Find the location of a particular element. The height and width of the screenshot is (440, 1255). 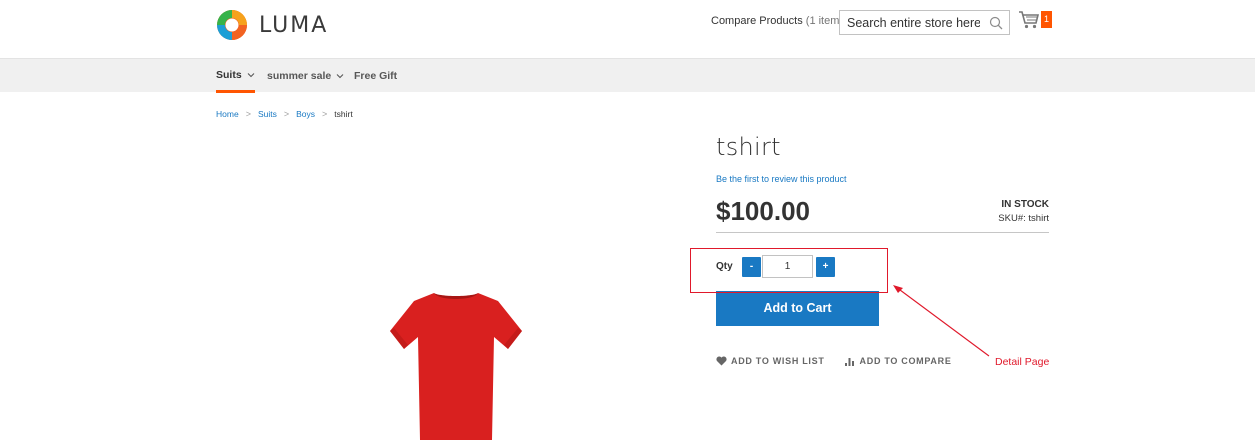

add-to-wishlist-link: ADD TO WISH LIST is located at coordinates (770, 361).